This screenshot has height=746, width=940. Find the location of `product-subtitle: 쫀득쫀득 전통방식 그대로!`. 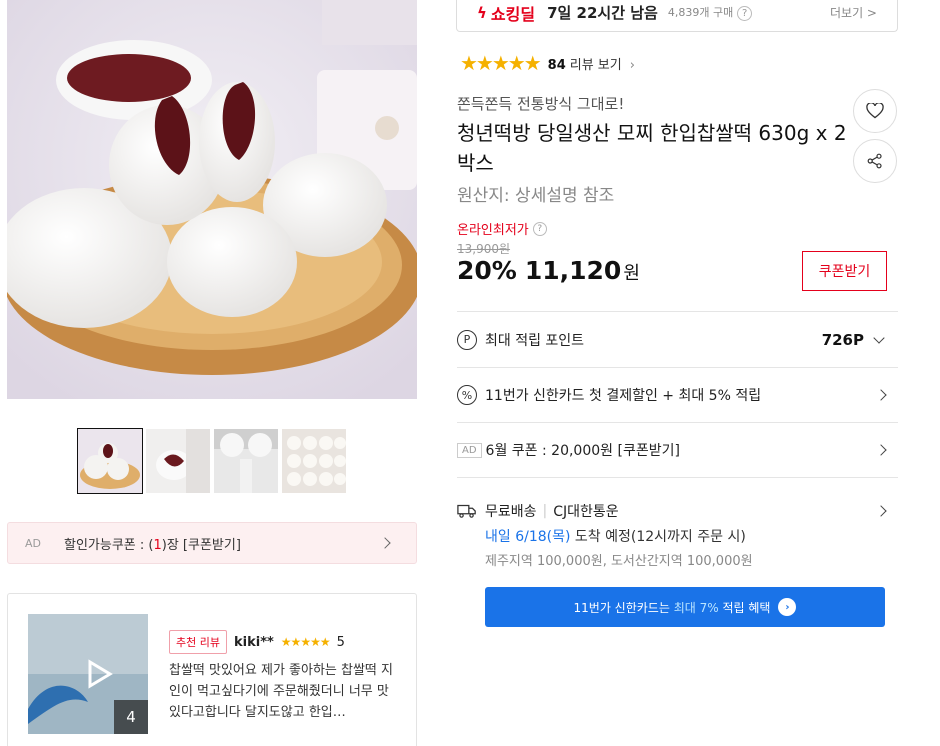

product-subtitle: 쫀득쫀득 전통방식 그대로! is located at coordinates (541, 104).